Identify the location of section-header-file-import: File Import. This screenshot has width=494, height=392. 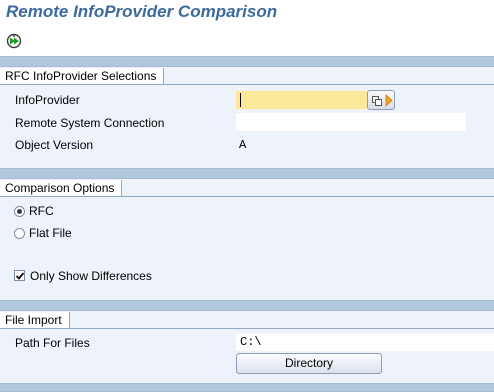
(247, 321).